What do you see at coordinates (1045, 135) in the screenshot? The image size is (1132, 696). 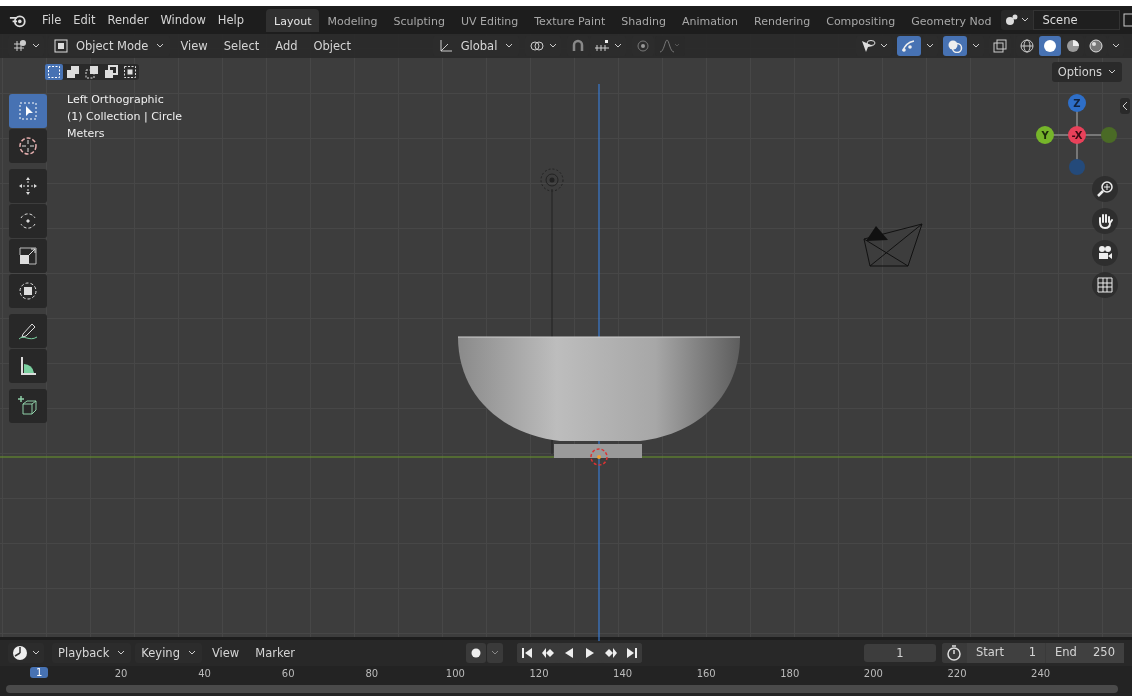 I see `axis-handle: Y` at bounding box center [1045, 135].